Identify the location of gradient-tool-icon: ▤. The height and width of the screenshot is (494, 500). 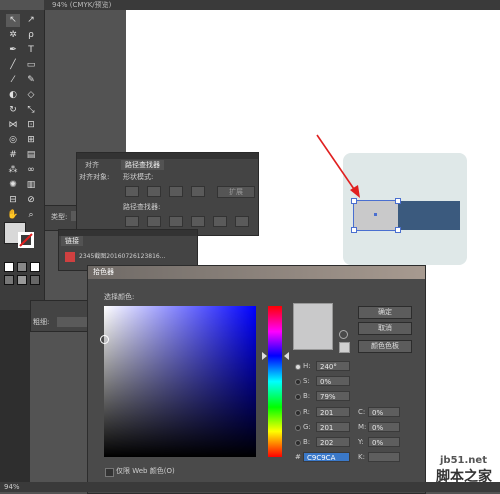
(31, 155).